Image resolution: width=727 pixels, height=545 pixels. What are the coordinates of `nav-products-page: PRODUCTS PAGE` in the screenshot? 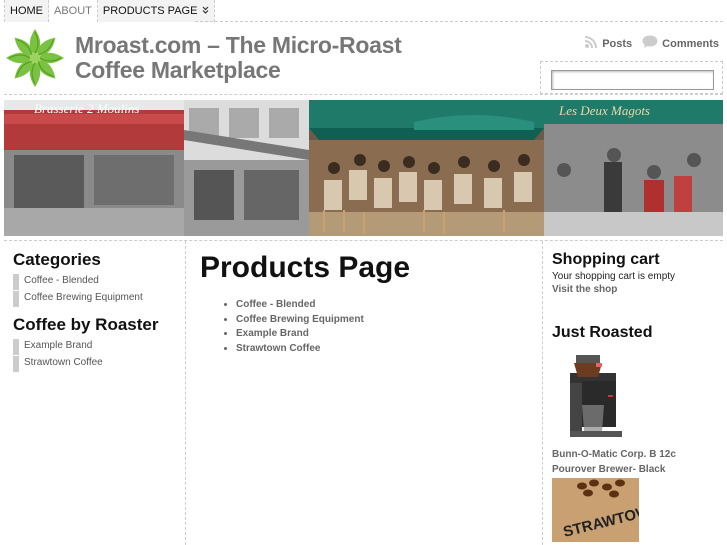 It's located at (155, 11).